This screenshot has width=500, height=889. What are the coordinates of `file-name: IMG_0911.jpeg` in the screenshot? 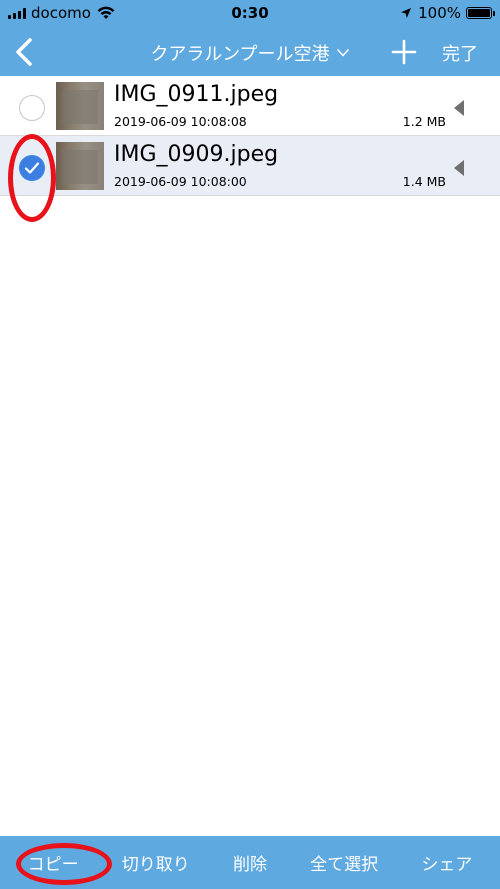 It's located at (196, 94).